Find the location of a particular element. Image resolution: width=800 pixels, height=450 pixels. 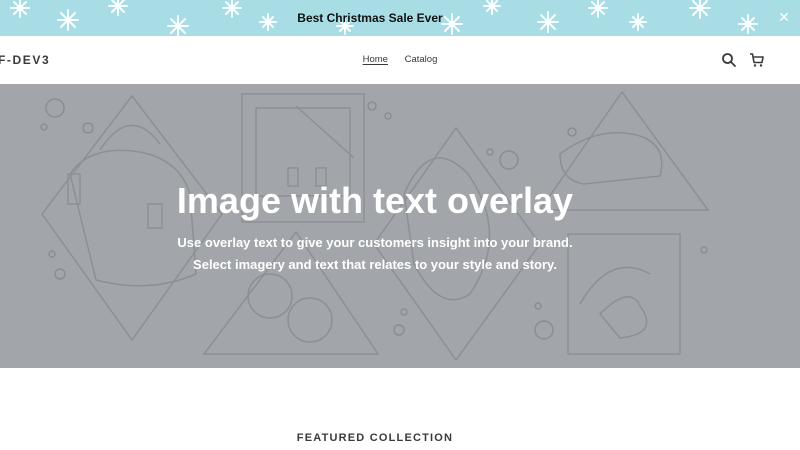

search-icon is located at coordinates (729, 60).